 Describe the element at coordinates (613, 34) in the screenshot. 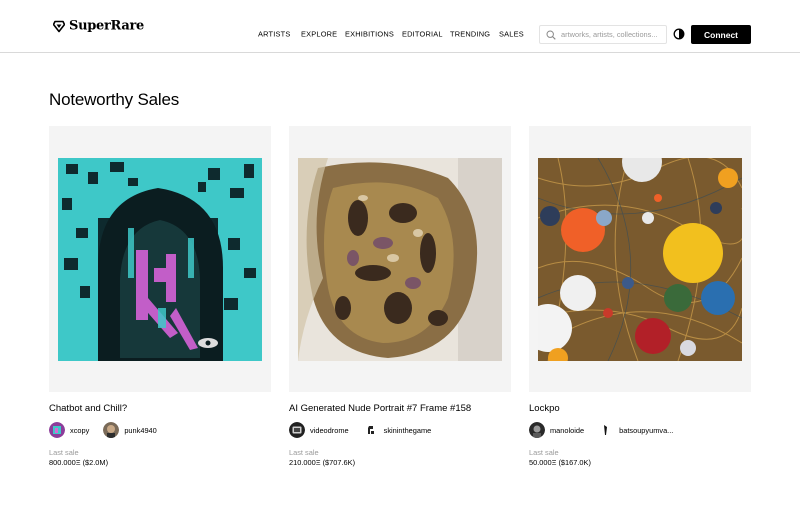

I see `search-input` at that location.